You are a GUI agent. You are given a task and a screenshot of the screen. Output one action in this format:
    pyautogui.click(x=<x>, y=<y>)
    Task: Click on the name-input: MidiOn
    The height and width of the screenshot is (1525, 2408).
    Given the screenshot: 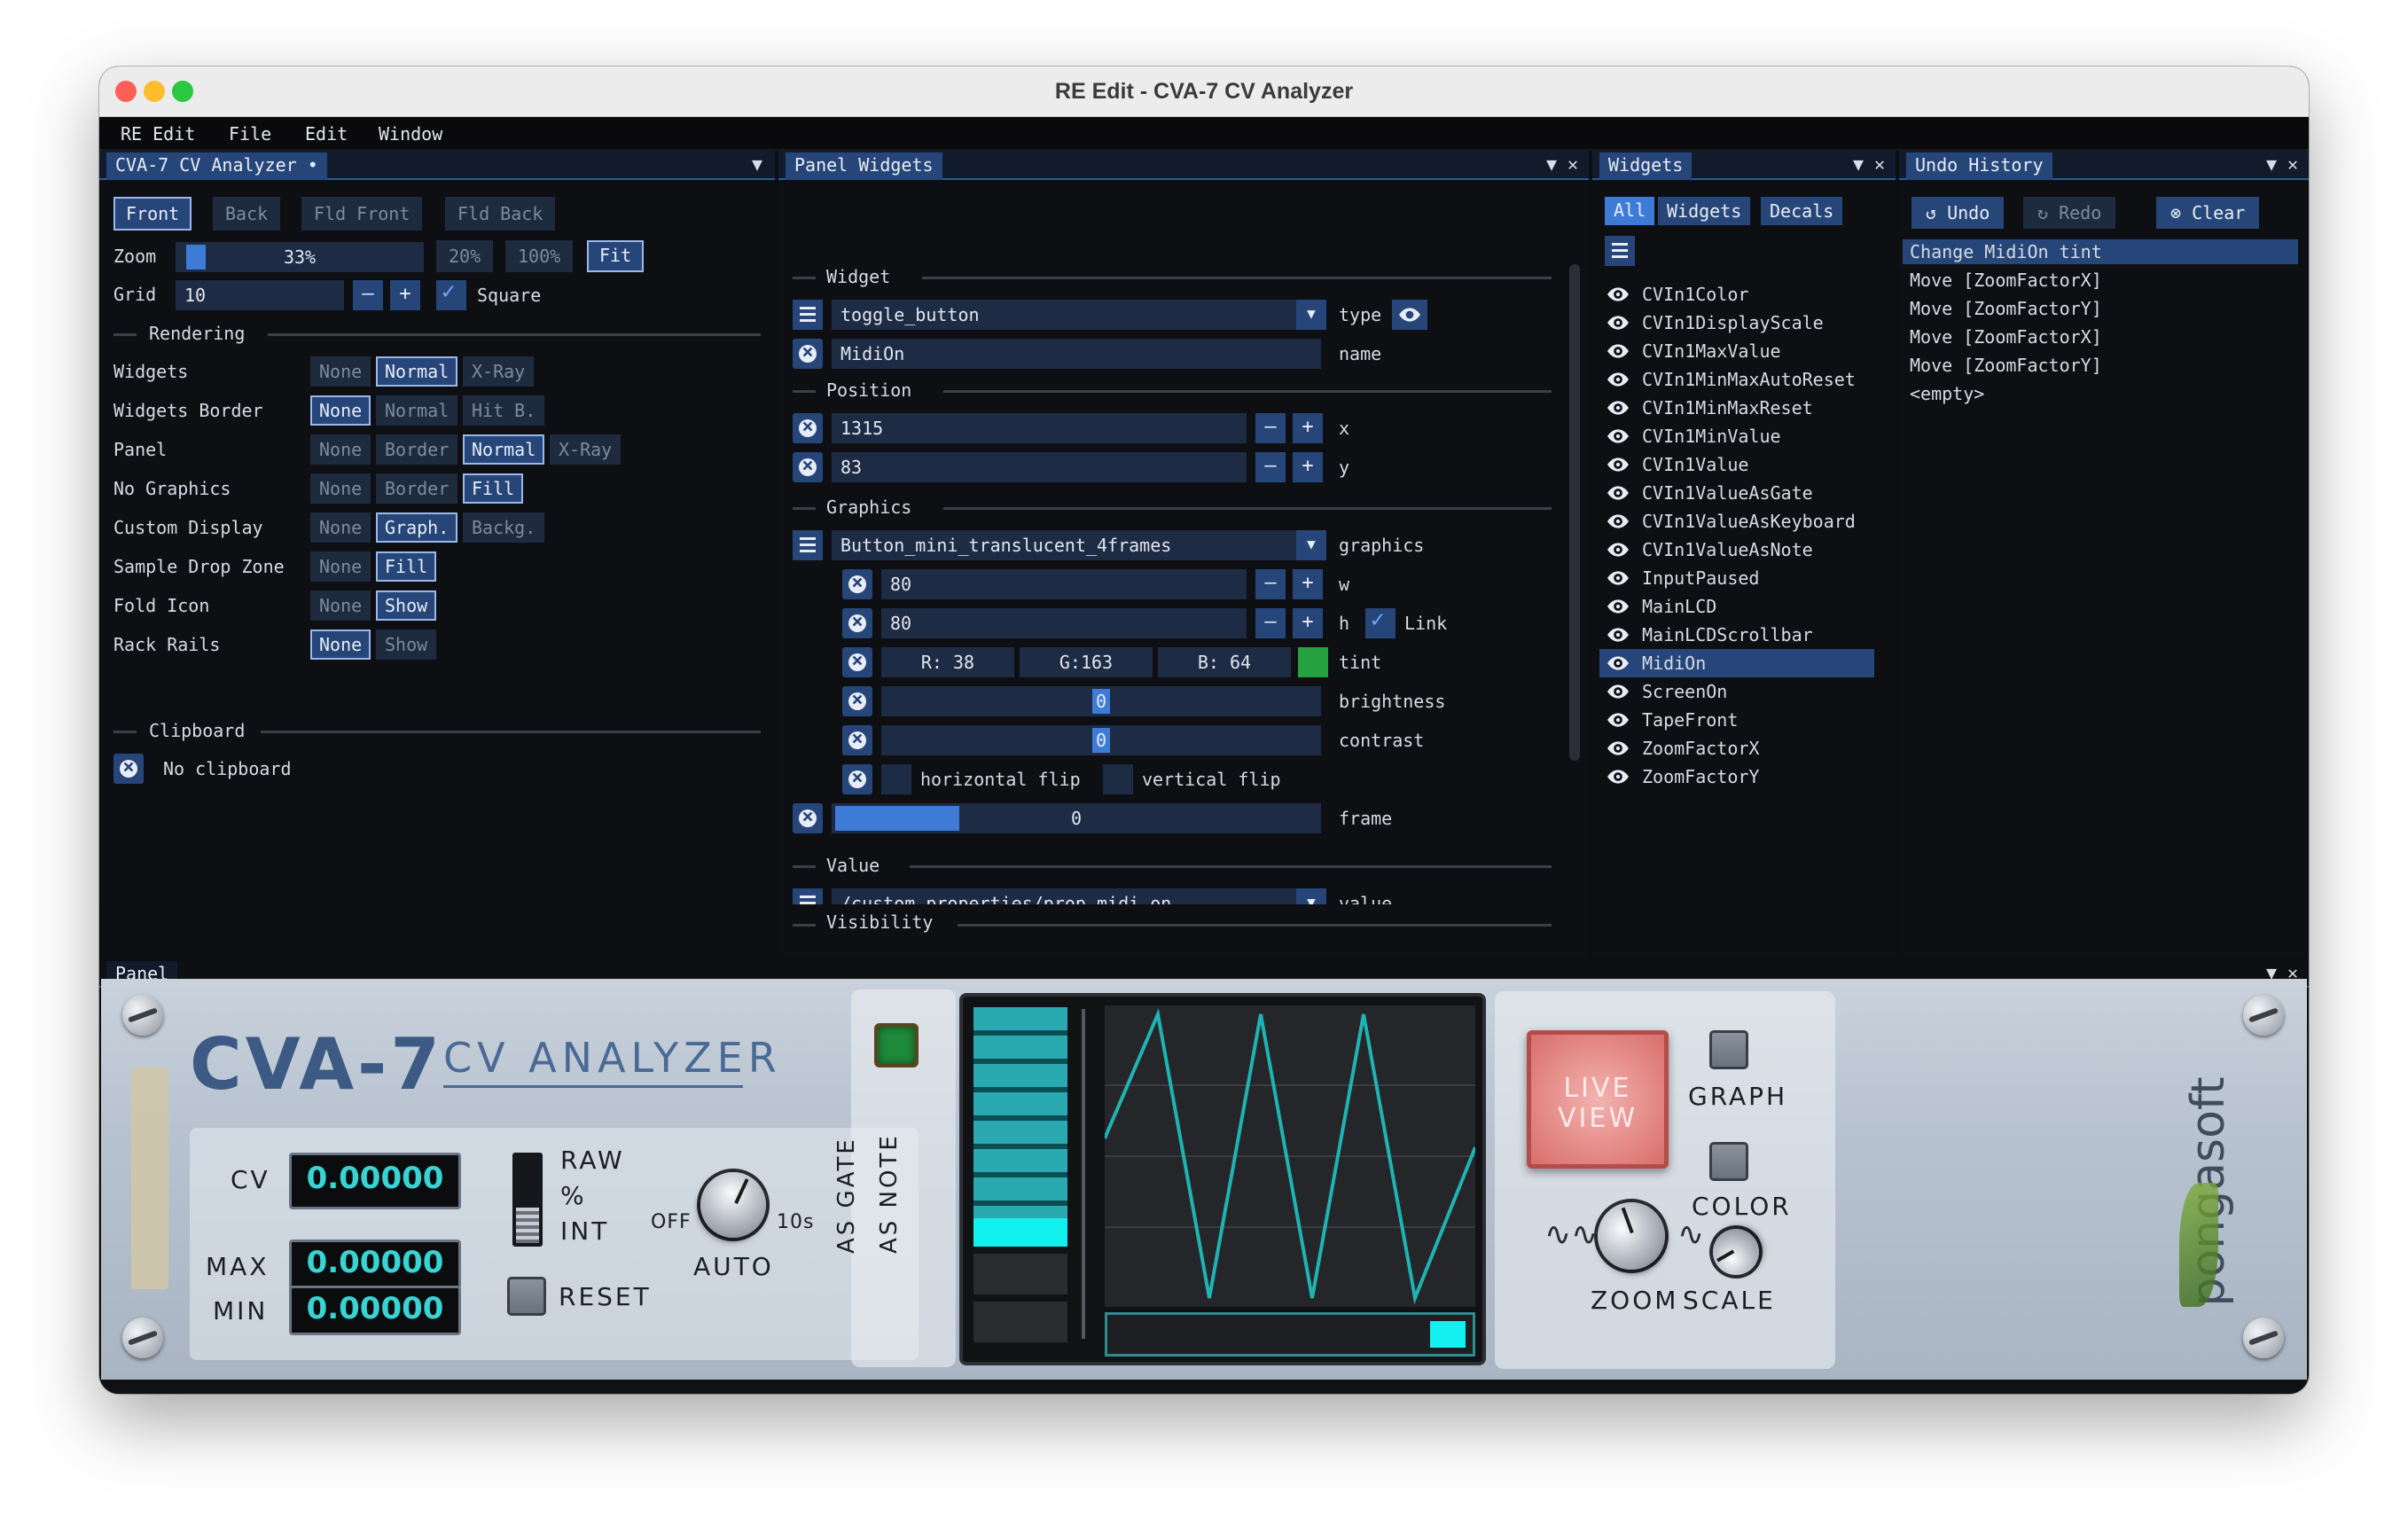 What is the action you would take?
    pyautogui.click(x=1076, y=354)
    